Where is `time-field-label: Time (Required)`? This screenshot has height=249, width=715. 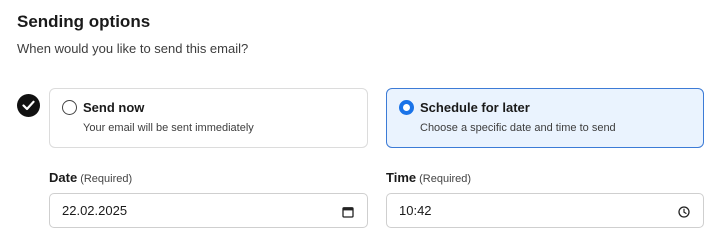 time-field-label: Time (Required) is located at coordinates (428, 177).